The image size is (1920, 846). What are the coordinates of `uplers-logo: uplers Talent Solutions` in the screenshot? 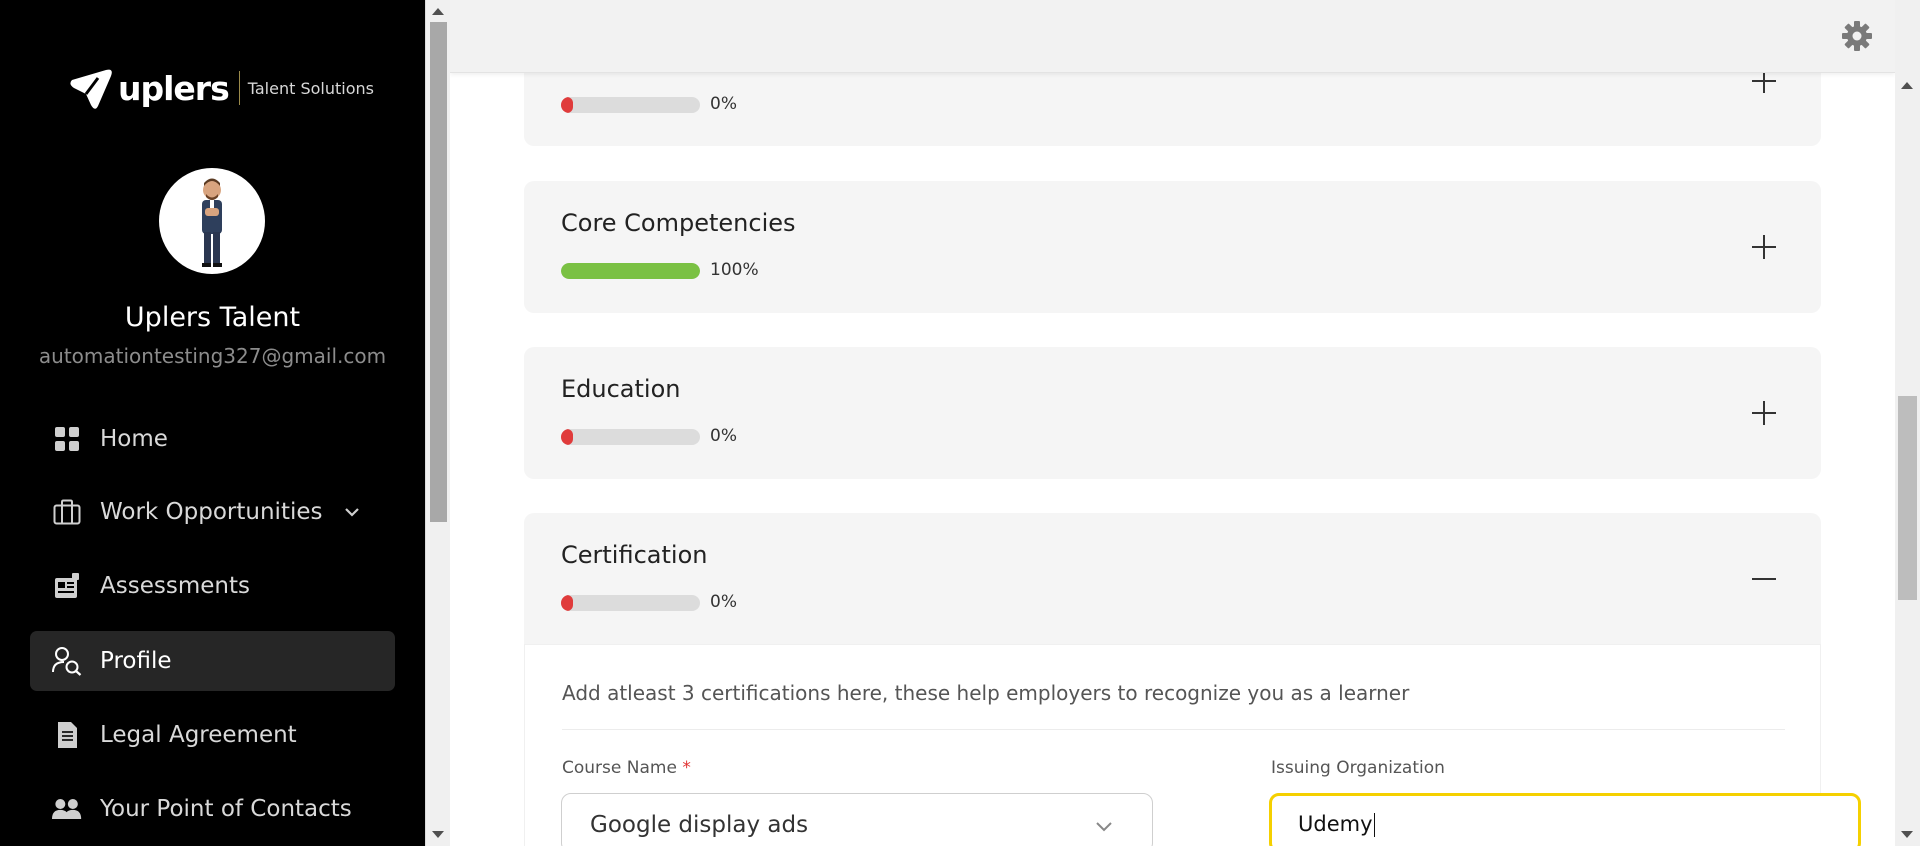 It's located at (221, 88).